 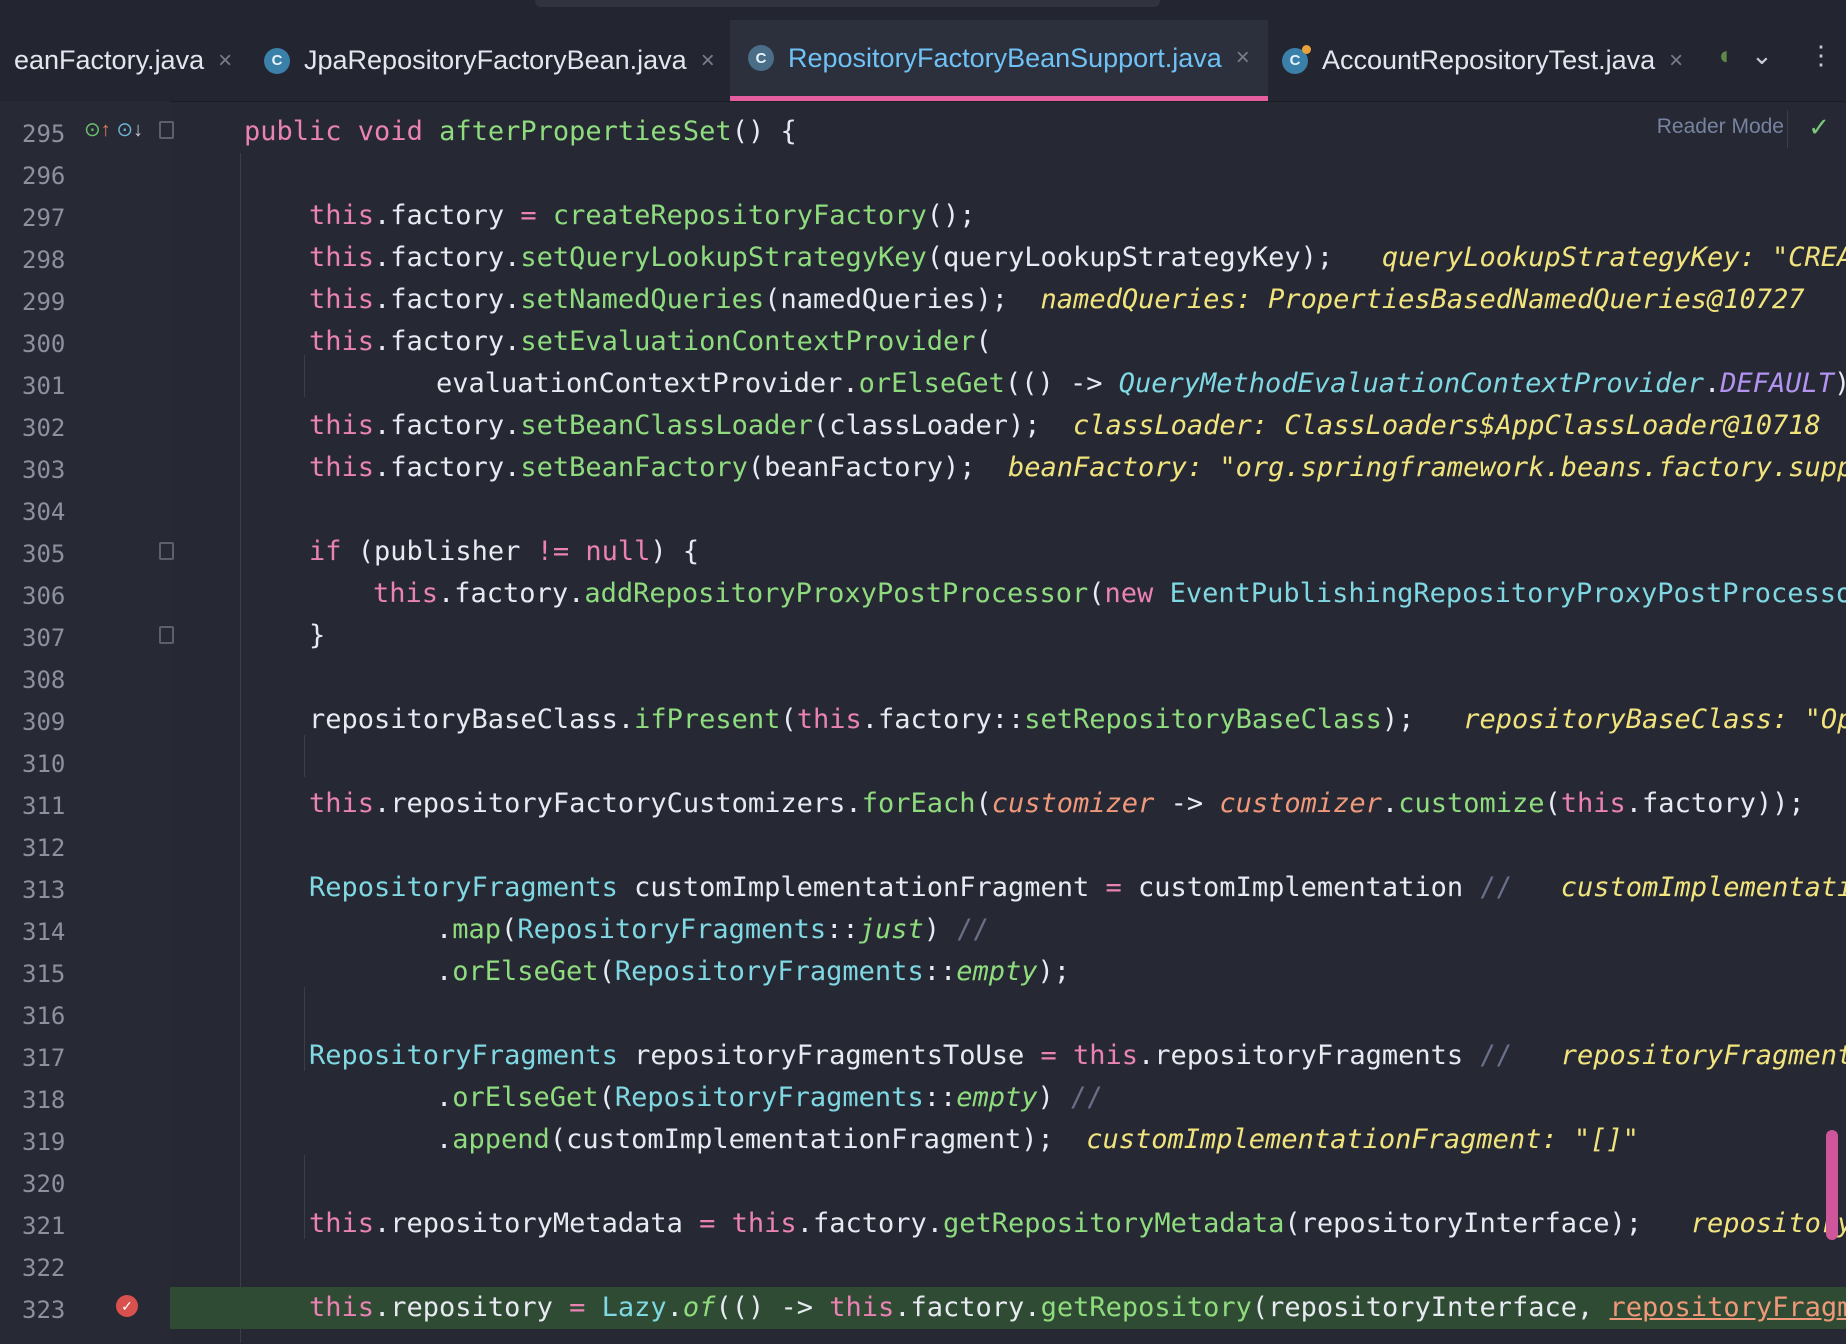 I want to click on code-text: (publisher, so click(x=447, y=551).